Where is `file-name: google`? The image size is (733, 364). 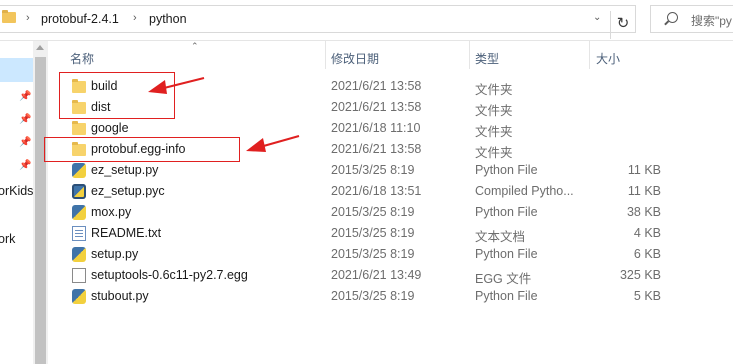 file-name: google is located at coordinates (110, 128).